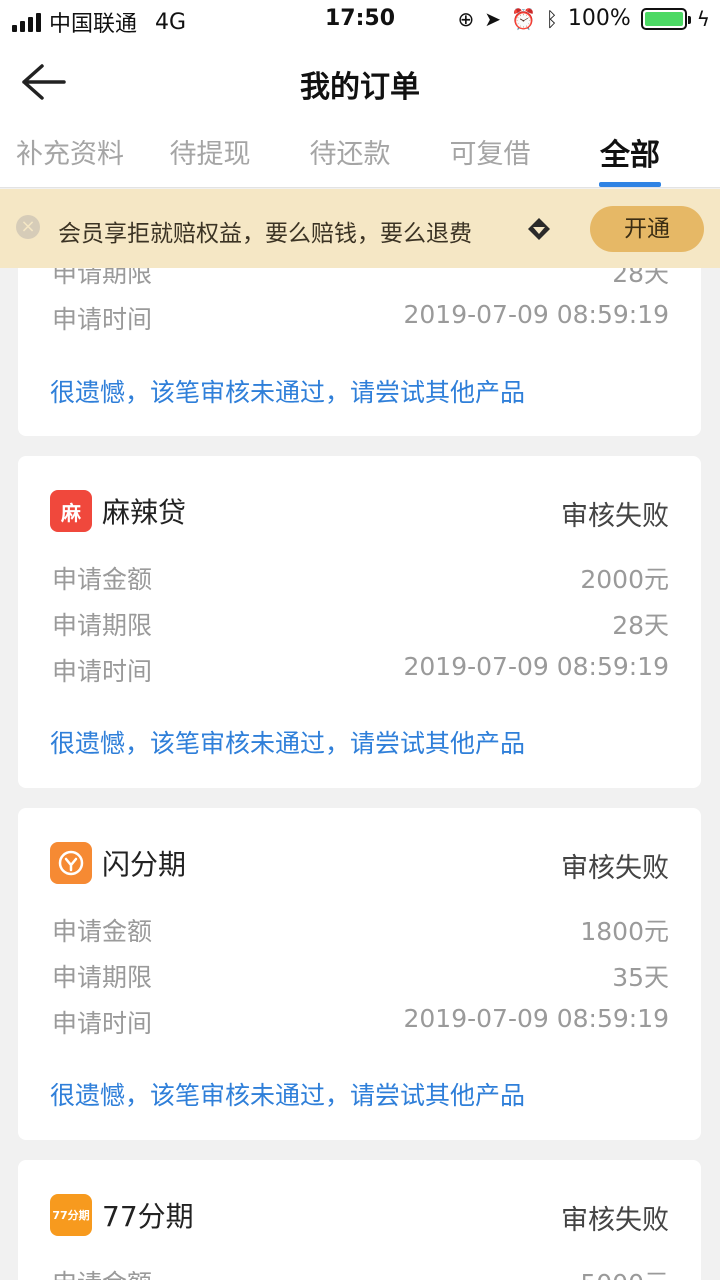 The width and height of the screenshot is (720, 1280). Describe the element at coordinates (492, 18) in the screenshot. I see `location-icon: ➤` at that location.